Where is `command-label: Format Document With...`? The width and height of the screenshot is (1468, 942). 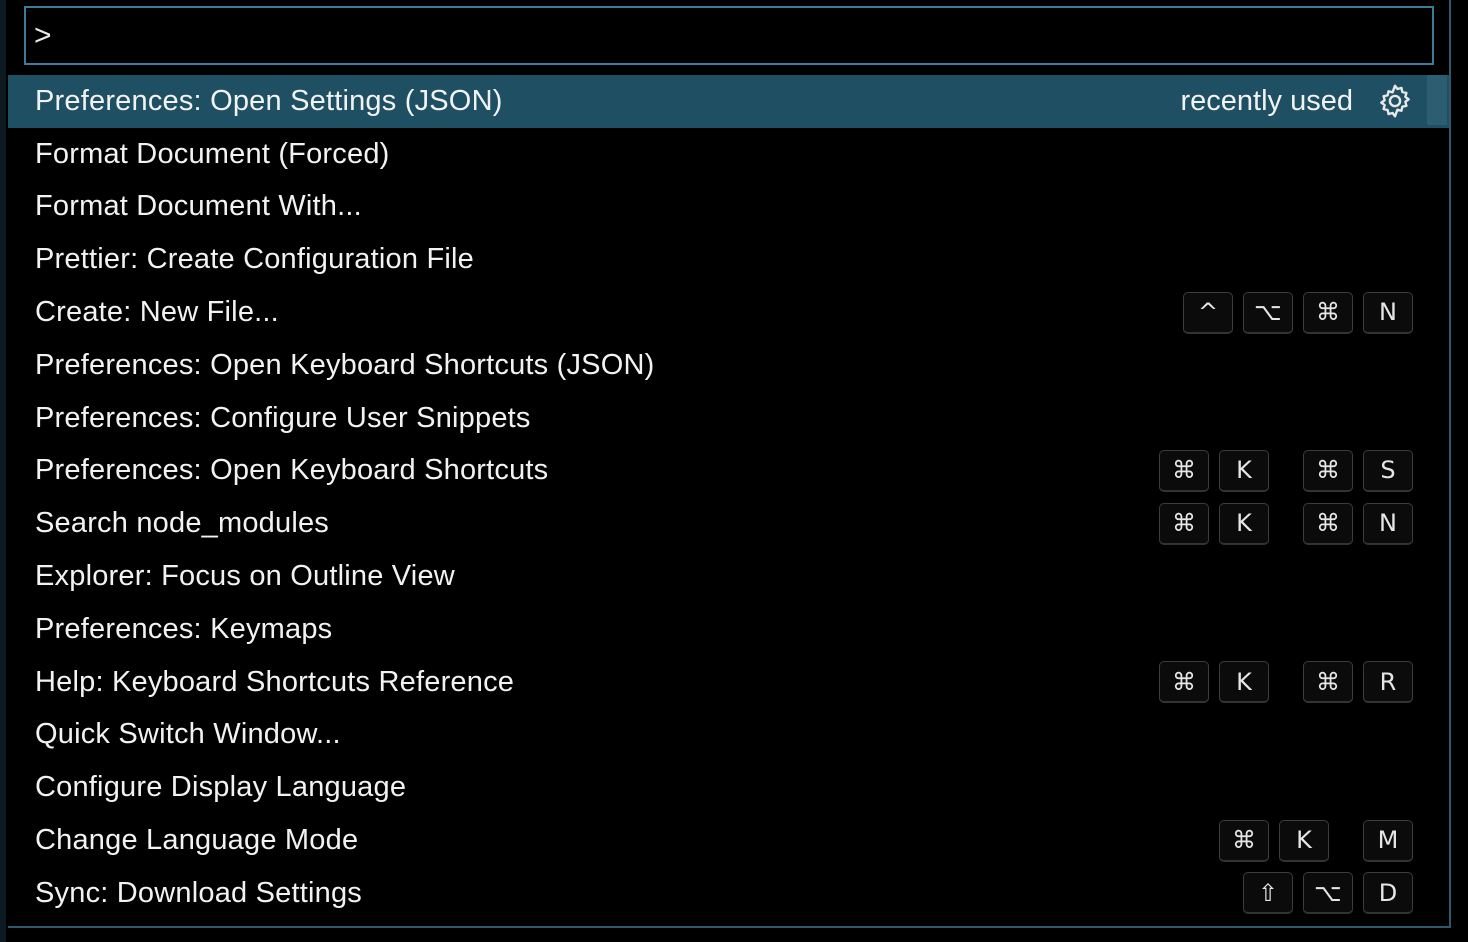 command-label: Format Document With... is located at coordinates (198, 206).